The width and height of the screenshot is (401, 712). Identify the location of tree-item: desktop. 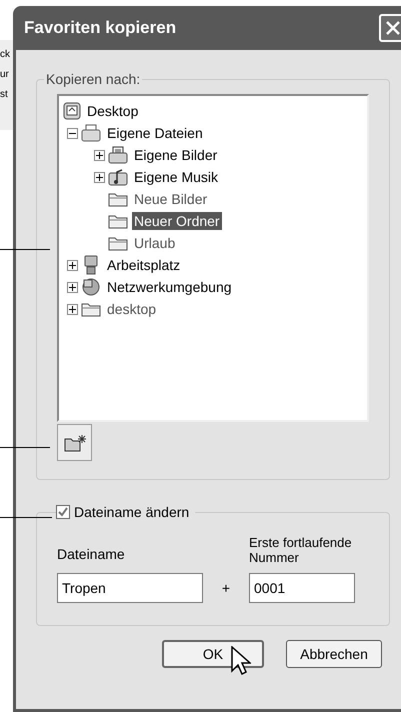
(131, 309).